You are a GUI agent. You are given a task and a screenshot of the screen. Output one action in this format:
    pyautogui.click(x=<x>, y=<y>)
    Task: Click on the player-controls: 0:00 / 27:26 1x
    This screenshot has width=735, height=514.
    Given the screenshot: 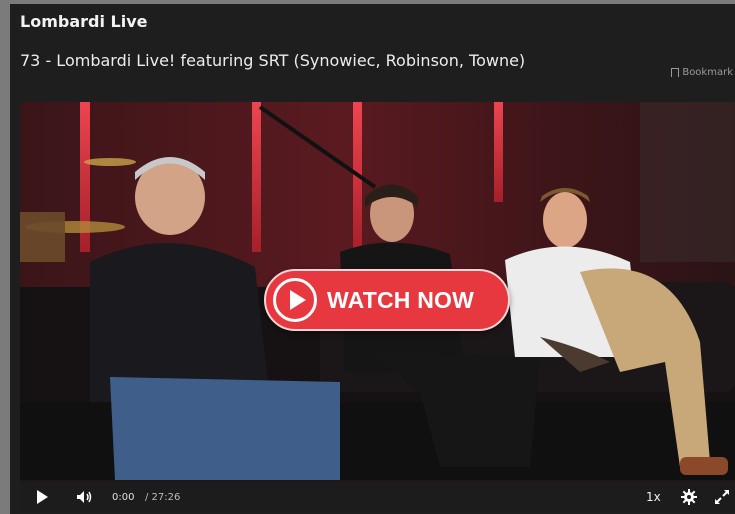 What is the action you would take?
    pyautogui.click(x=377, y=497)
    